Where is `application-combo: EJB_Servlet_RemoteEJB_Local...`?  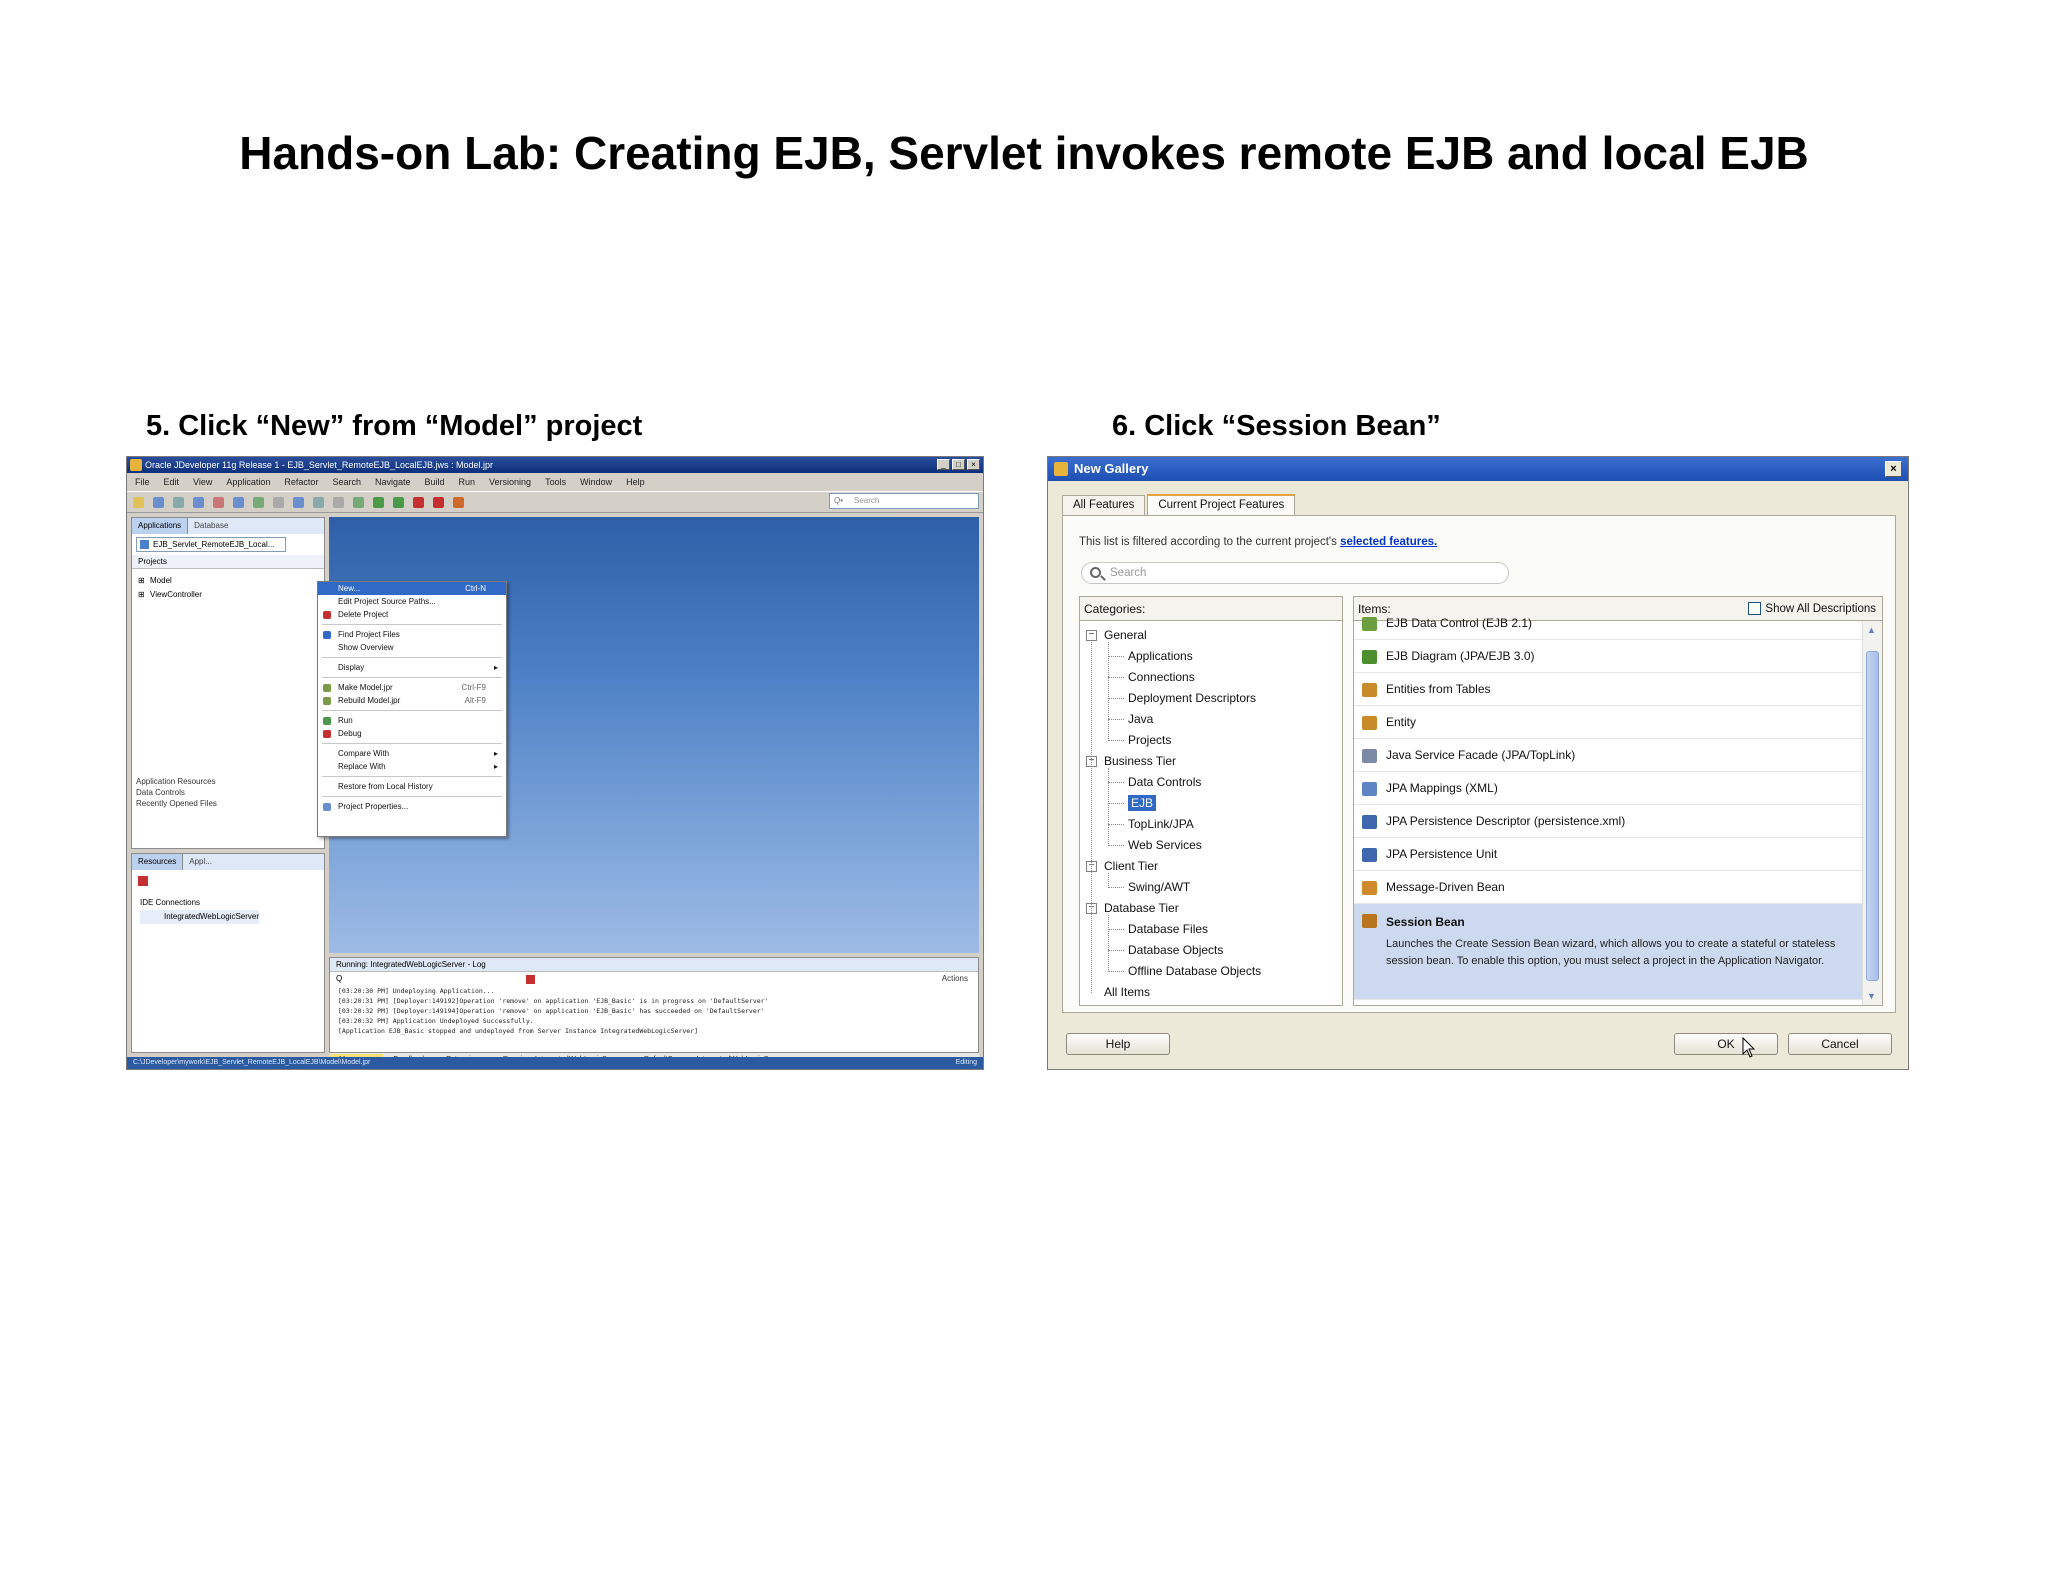 application-combo: EJB_Servlet_RemoteEJB_Local... is located at coordinates (211, 544).